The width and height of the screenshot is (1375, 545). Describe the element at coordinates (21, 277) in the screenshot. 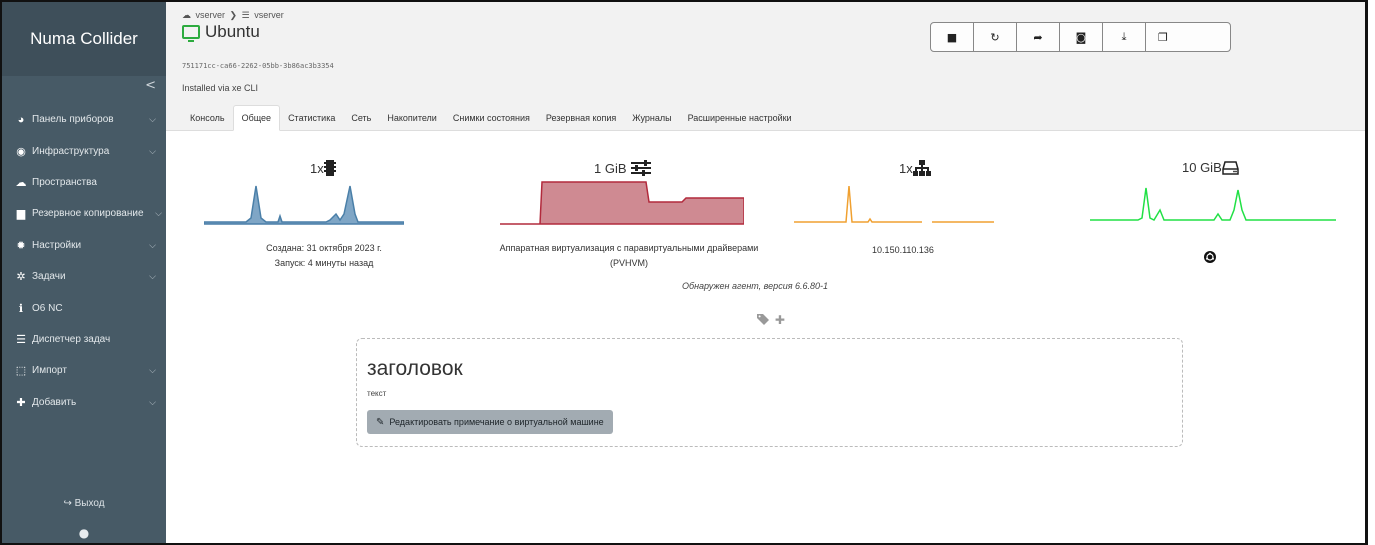

I see `gears-icon: ✲` at that location.